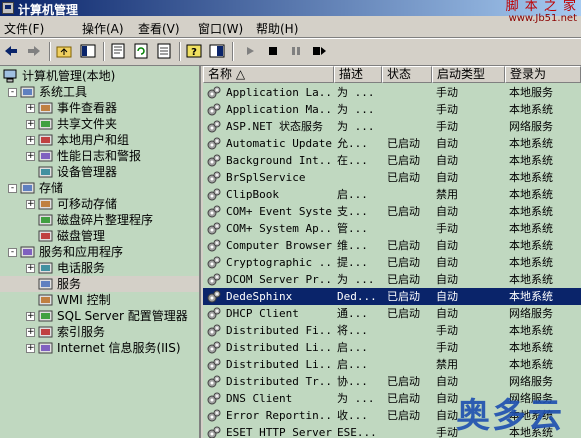 The width and height of the screenshot is (581, 438). I want to click on service-row: Background Int... 在... 已启动 自动 本地系统, so click(392, 160).